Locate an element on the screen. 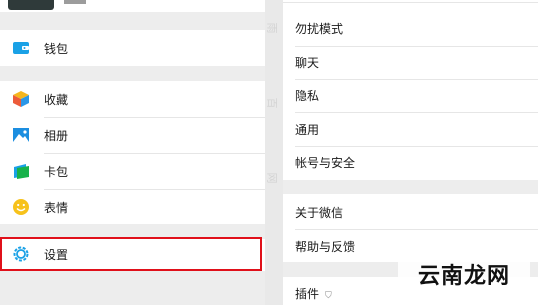 The width and height of the screenshot is (538, 305). watermark-fragment: 百 is located at coordinates (272, 103).